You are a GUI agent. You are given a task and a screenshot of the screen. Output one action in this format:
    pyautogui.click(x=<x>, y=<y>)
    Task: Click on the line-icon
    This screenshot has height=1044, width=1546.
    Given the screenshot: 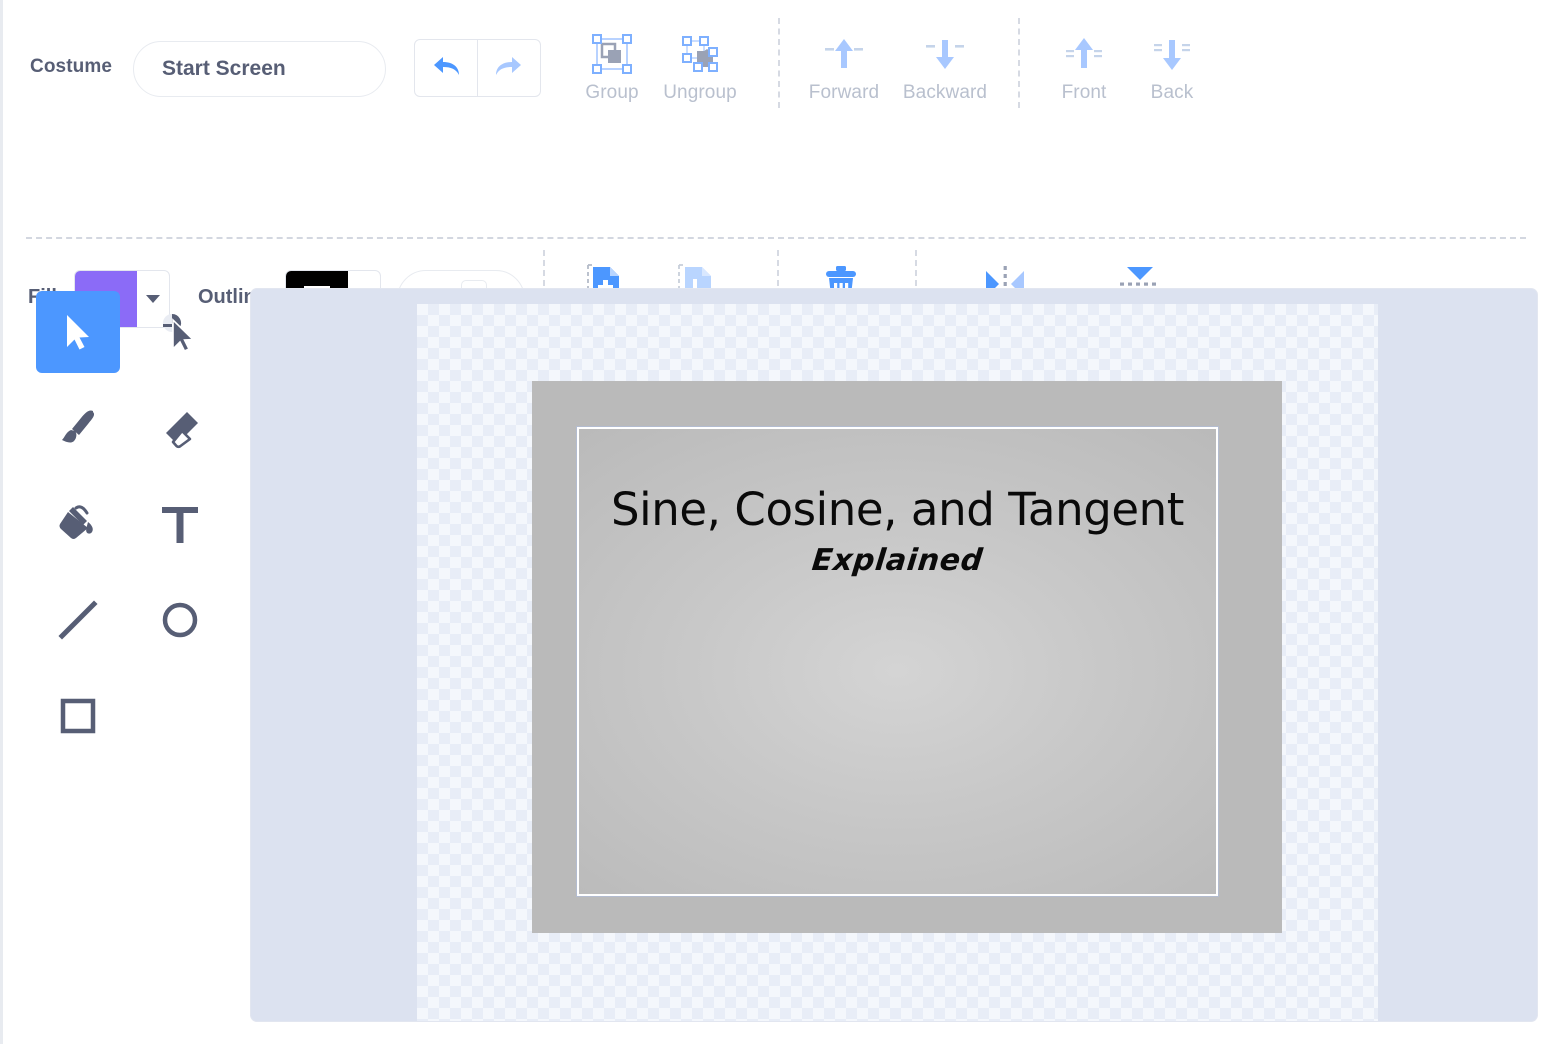 What is the action you would take?
    pyautogui.click(x=78, y=620)
    